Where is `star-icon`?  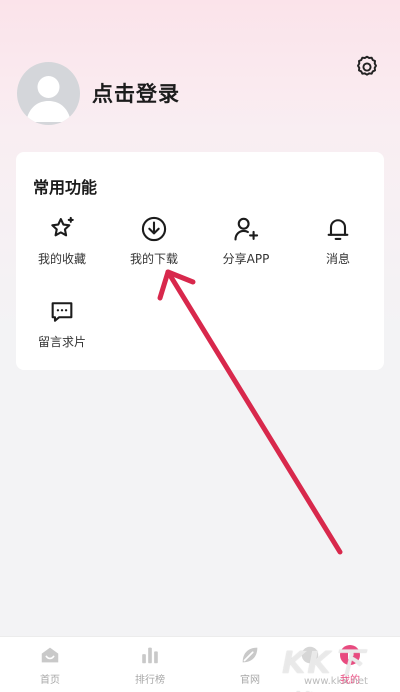 star-icon is located at coordinates (62, 226).